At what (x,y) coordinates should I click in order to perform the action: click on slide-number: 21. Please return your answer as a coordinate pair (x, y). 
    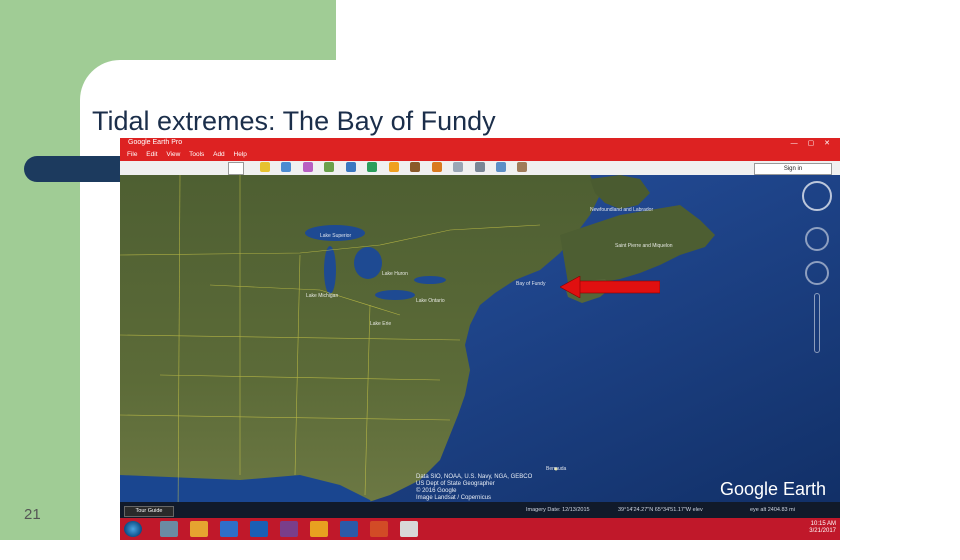
    Looking at the image, I should click on (32, 514).